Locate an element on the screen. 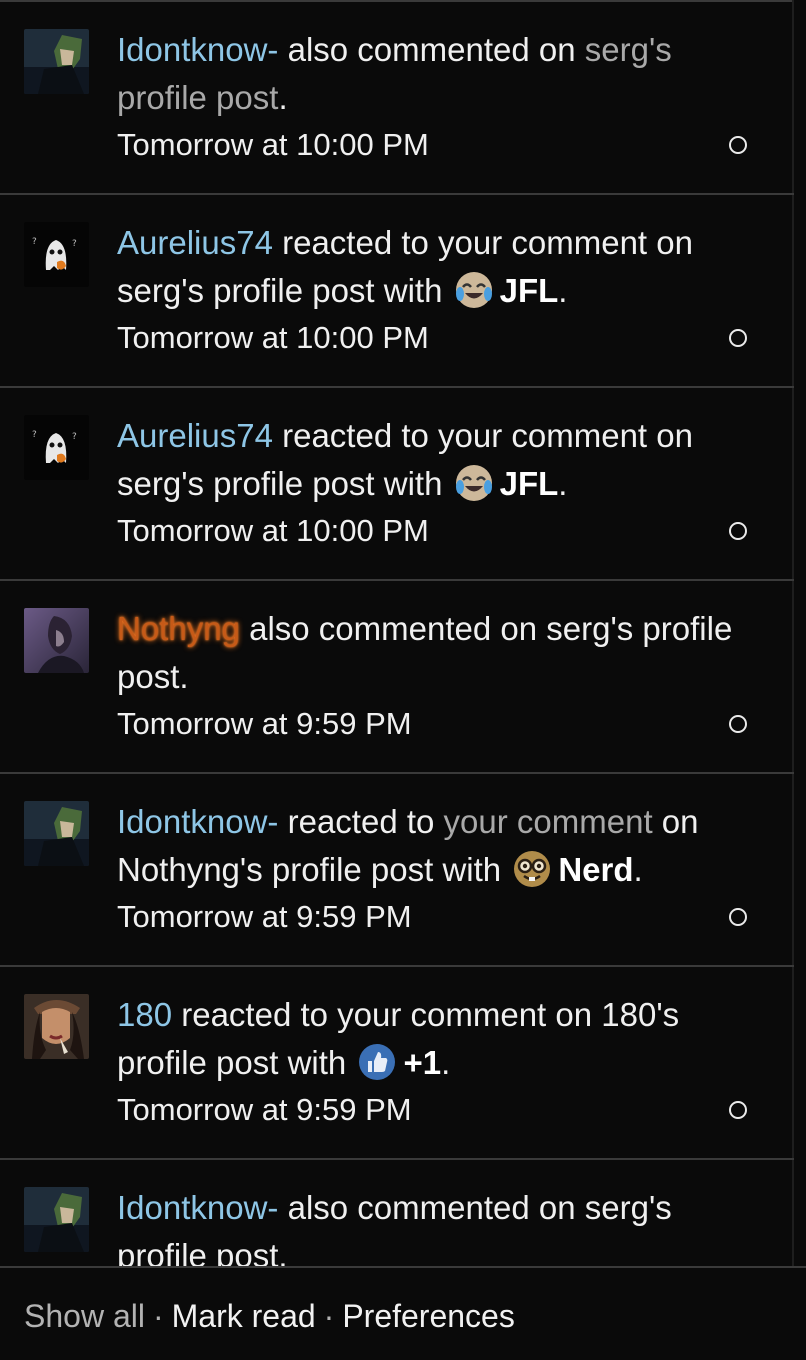 Image resolution: width=806 pixels, height=1360 pixels. username-link: 180 is located at coordinates (144, 1014).